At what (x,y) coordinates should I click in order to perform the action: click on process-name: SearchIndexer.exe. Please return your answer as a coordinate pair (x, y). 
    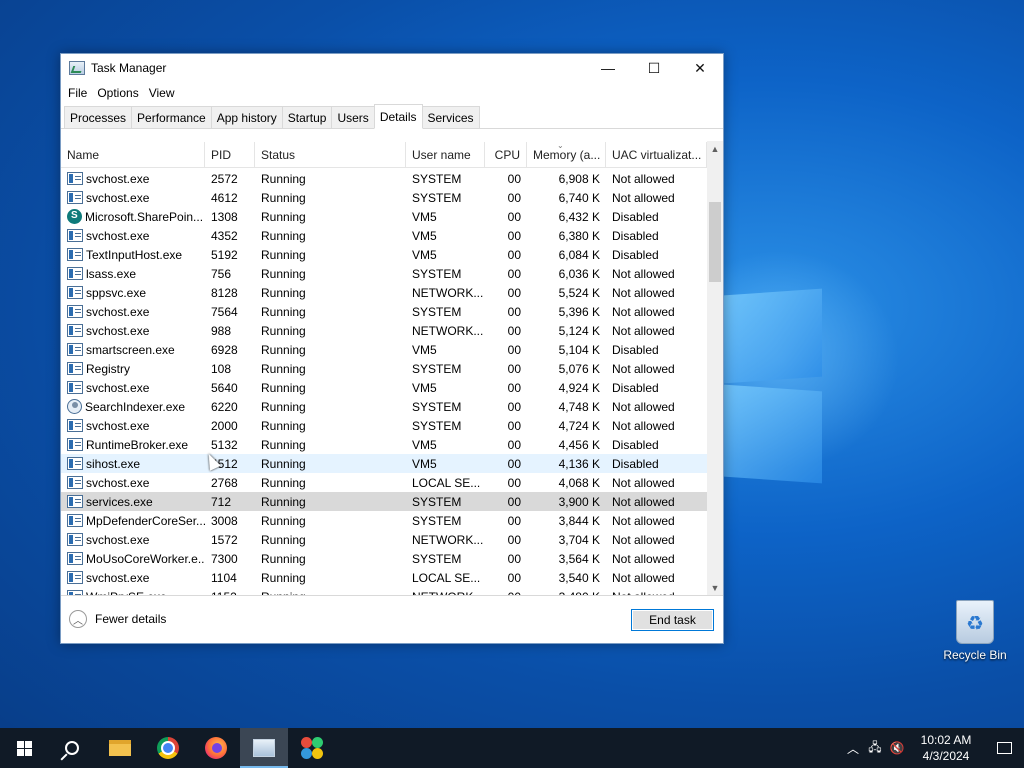
    Looking at the image, I should click on (135, 406).